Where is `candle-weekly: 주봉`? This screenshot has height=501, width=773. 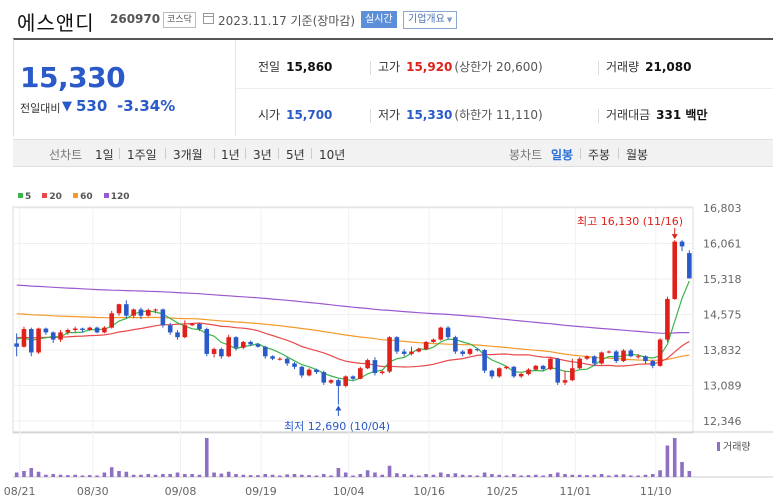
candle-weekly: 주봉 is located at coordinates (599, 154).